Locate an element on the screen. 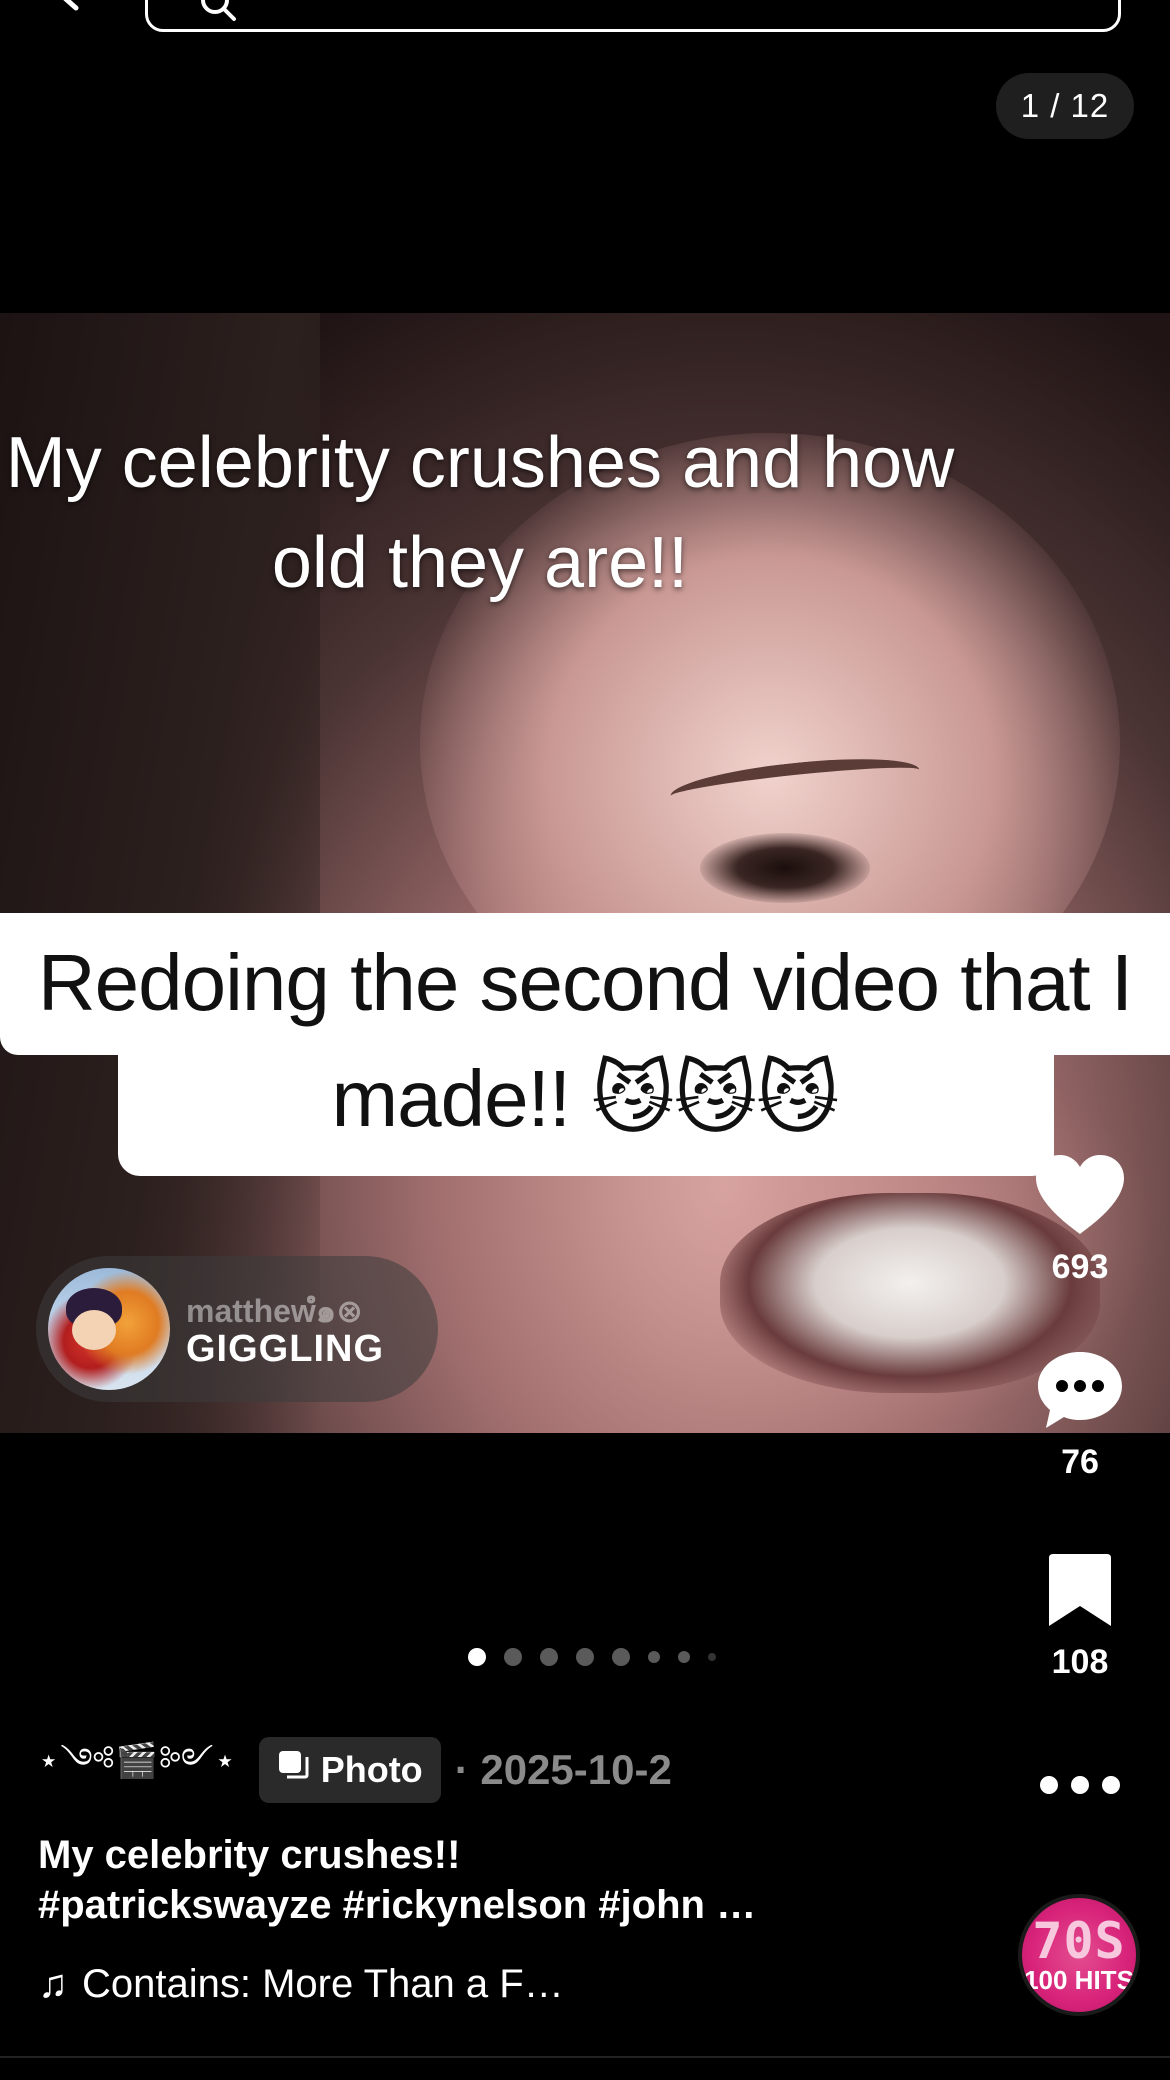 The height and width of the screenshot is (2080, 1170). heart-icon is located at coordinates (1080, 1195).